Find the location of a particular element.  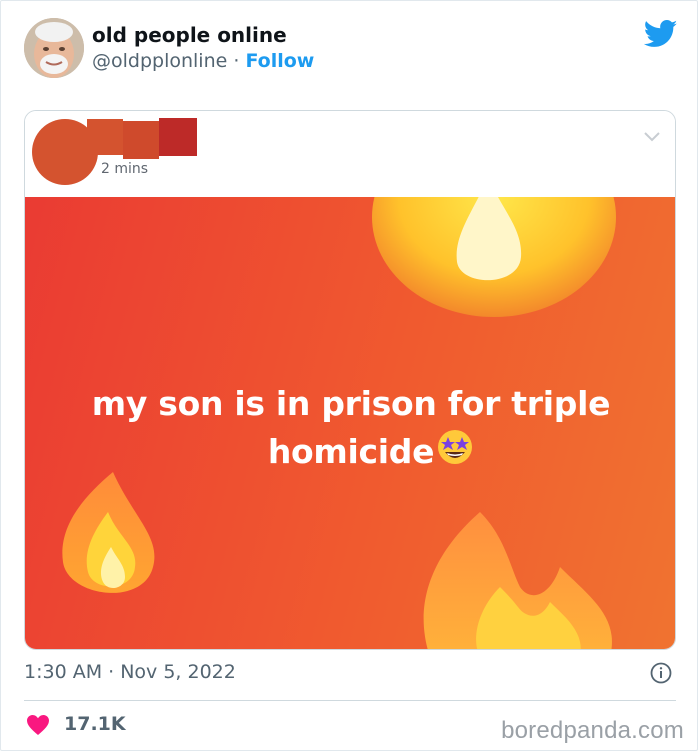

post-text-word: homicide is located at coordinates (351, 451).